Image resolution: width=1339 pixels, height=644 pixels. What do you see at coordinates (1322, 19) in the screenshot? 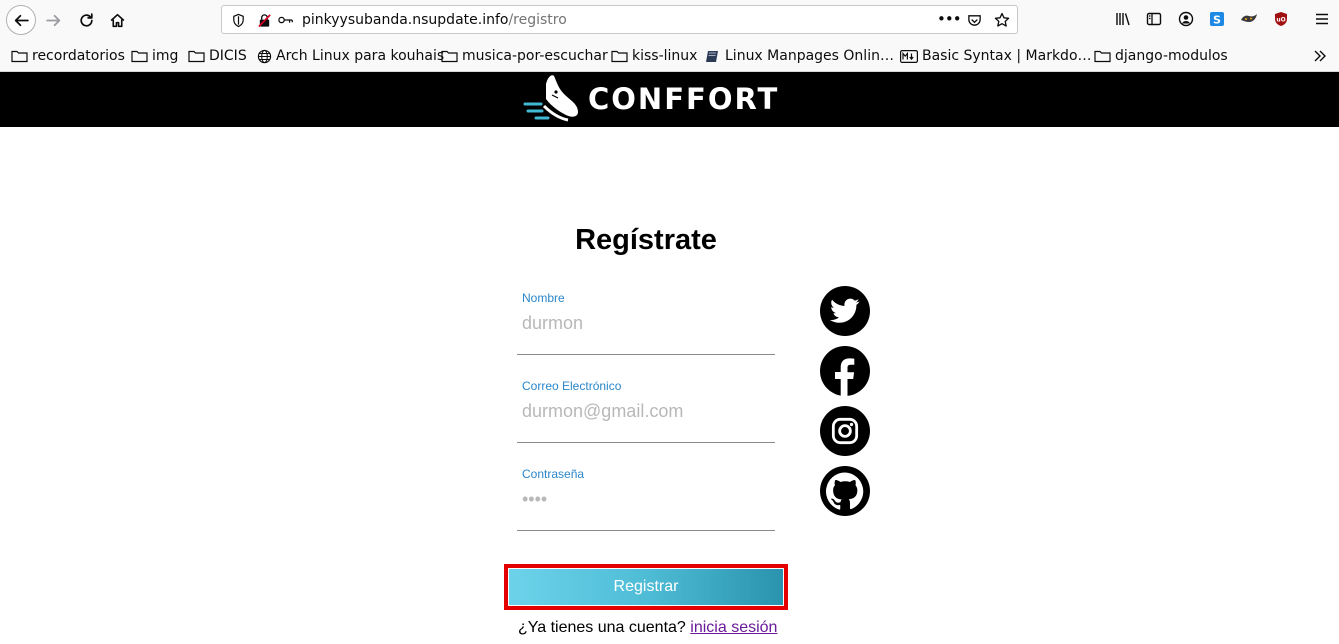
I see `hamburger-menu-icon` at bounding box center [1322, 19].